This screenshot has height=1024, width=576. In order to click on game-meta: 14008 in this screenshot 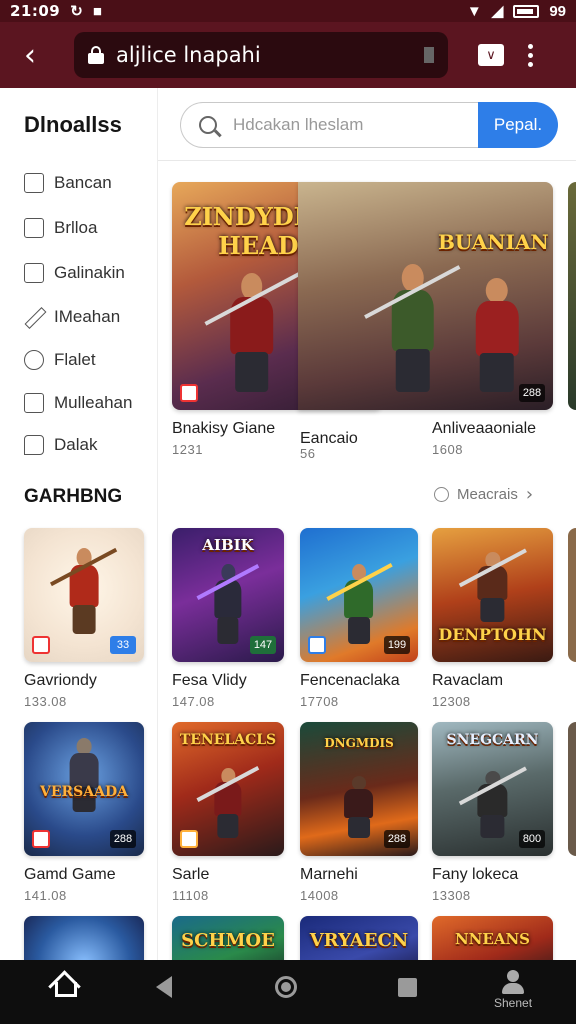, I will do `click(319, 895)`.